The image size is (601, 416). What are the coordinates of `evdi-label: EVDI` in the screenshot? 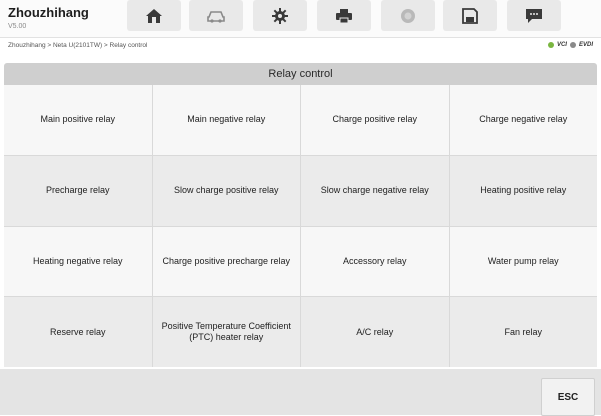 It's located at (585, 45).